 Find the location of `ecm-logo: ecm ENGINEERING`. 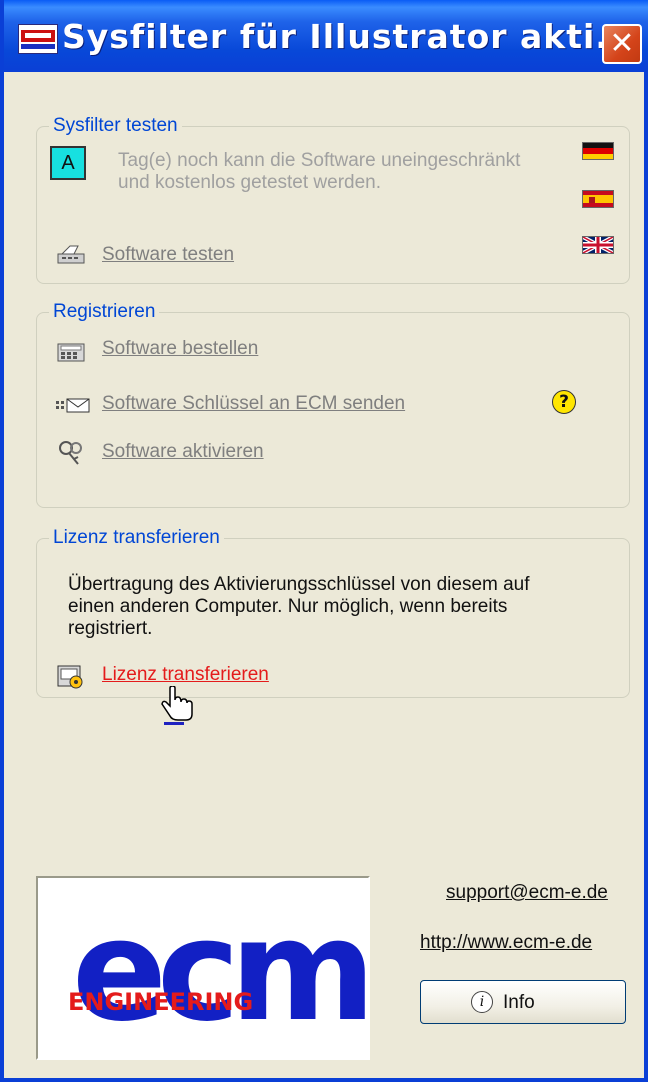

ecm-logo: ecm ENGINEERING is located at coordinates (203, 968).